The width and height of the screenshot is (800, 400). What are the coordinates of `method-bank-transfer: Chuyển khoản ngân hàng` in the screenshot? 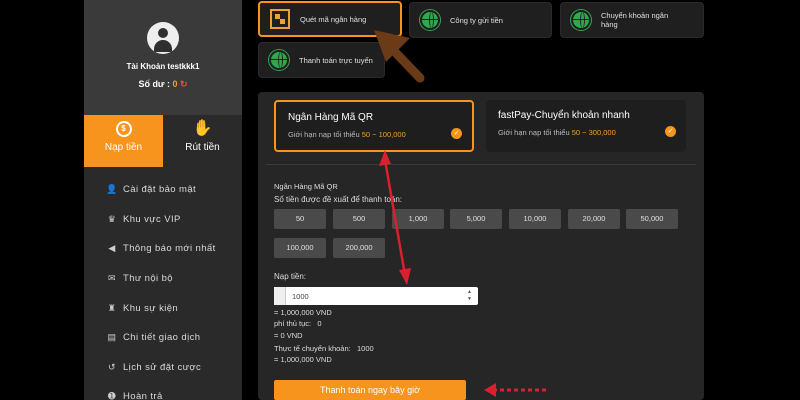 It's located at (632, 20).